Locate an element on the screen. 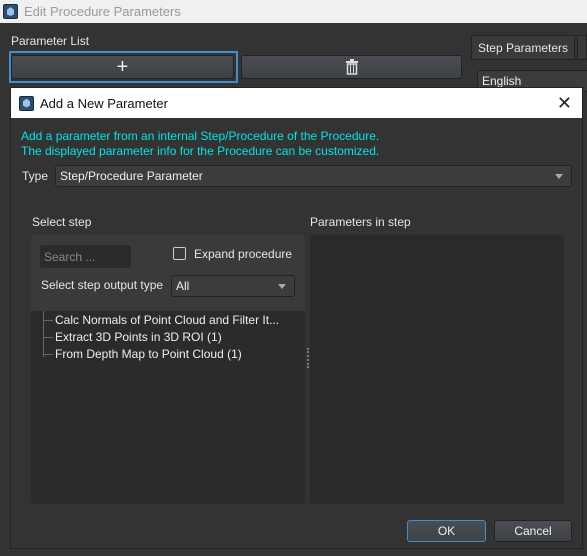 The width and height of the screenshot is (587, 556). delete-parameter-button is located at coordinates (351, 67).